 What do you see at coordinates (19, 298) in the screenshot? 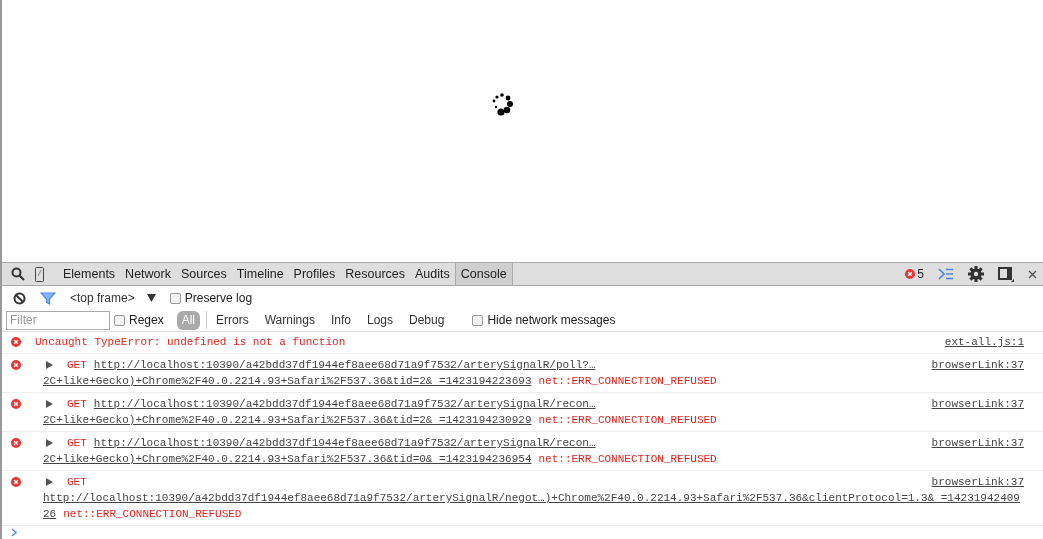
I see `clear-icon` at bounding box center [19, 298].